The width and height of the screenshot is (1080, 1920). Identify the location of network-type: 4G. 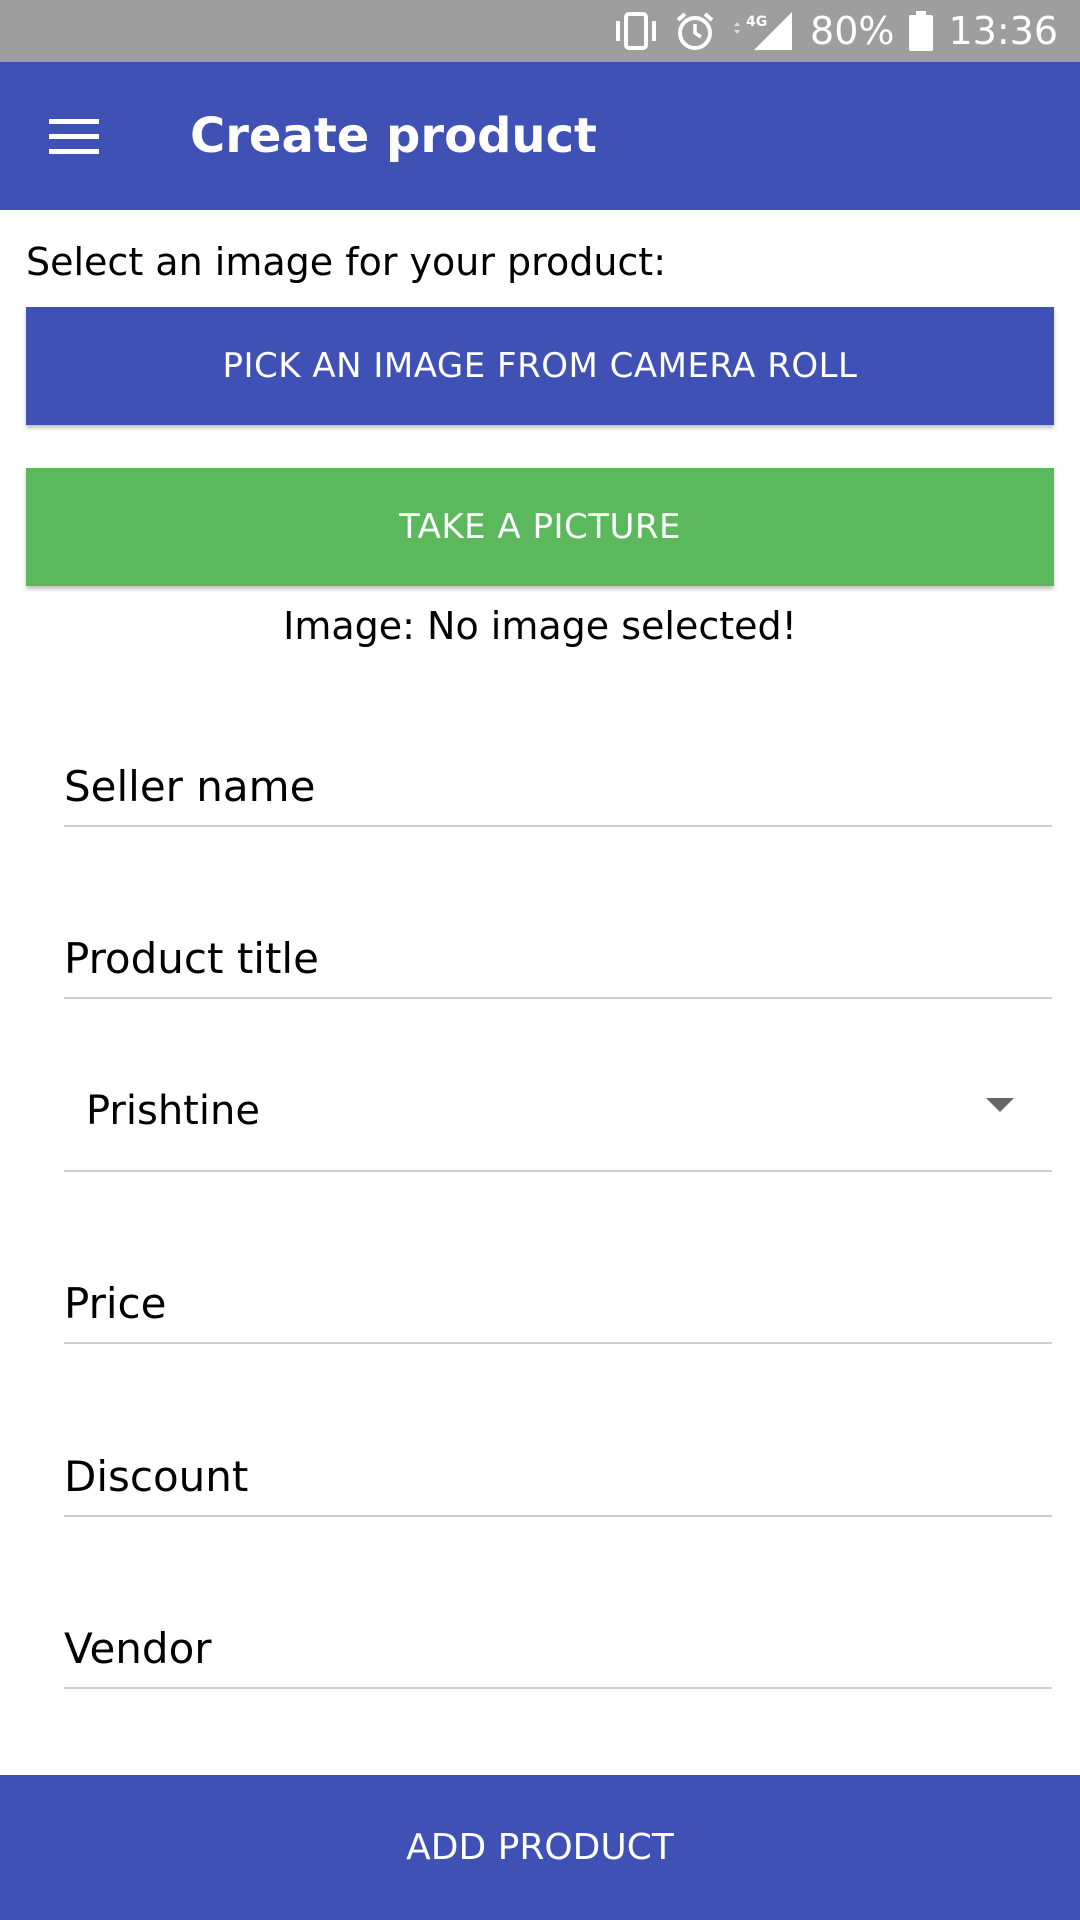
(756, 22).